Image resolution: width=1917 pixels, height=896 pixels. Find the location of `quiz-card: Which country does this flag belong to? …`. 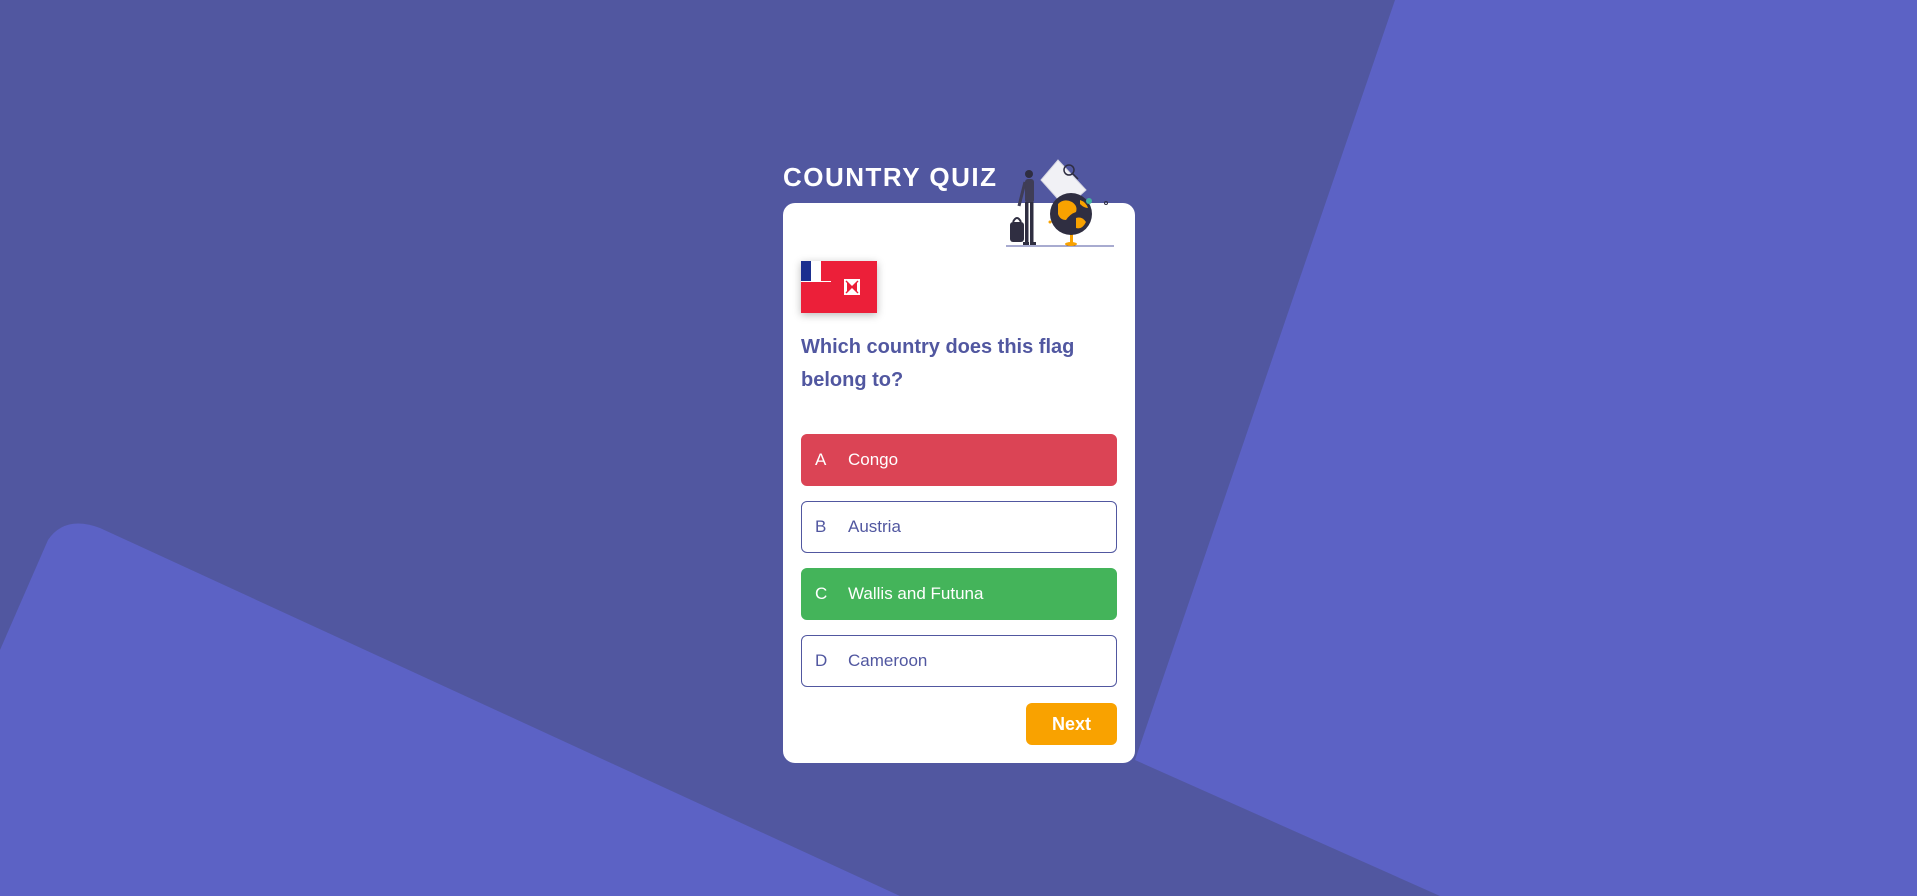

quiz-card: Which country does this flag belong to? … is located at coordinates (959, 483).